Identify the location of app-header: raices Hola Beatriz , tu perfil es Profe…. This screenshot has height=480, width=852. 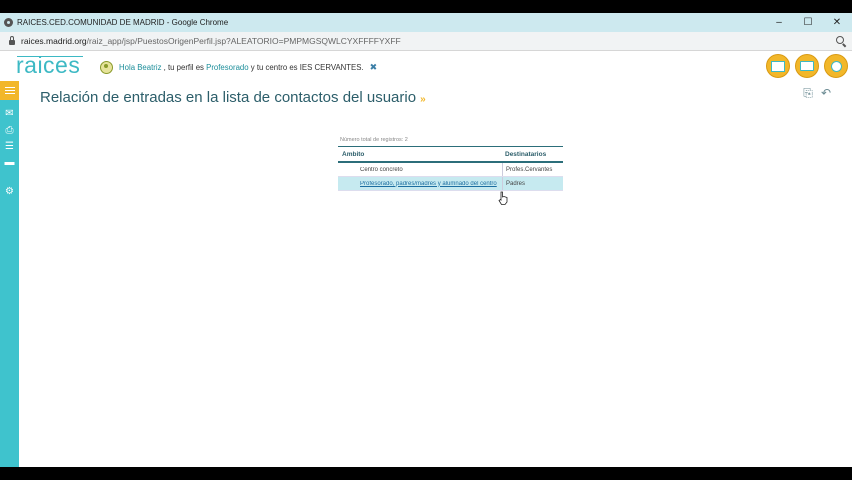
(426, 66).